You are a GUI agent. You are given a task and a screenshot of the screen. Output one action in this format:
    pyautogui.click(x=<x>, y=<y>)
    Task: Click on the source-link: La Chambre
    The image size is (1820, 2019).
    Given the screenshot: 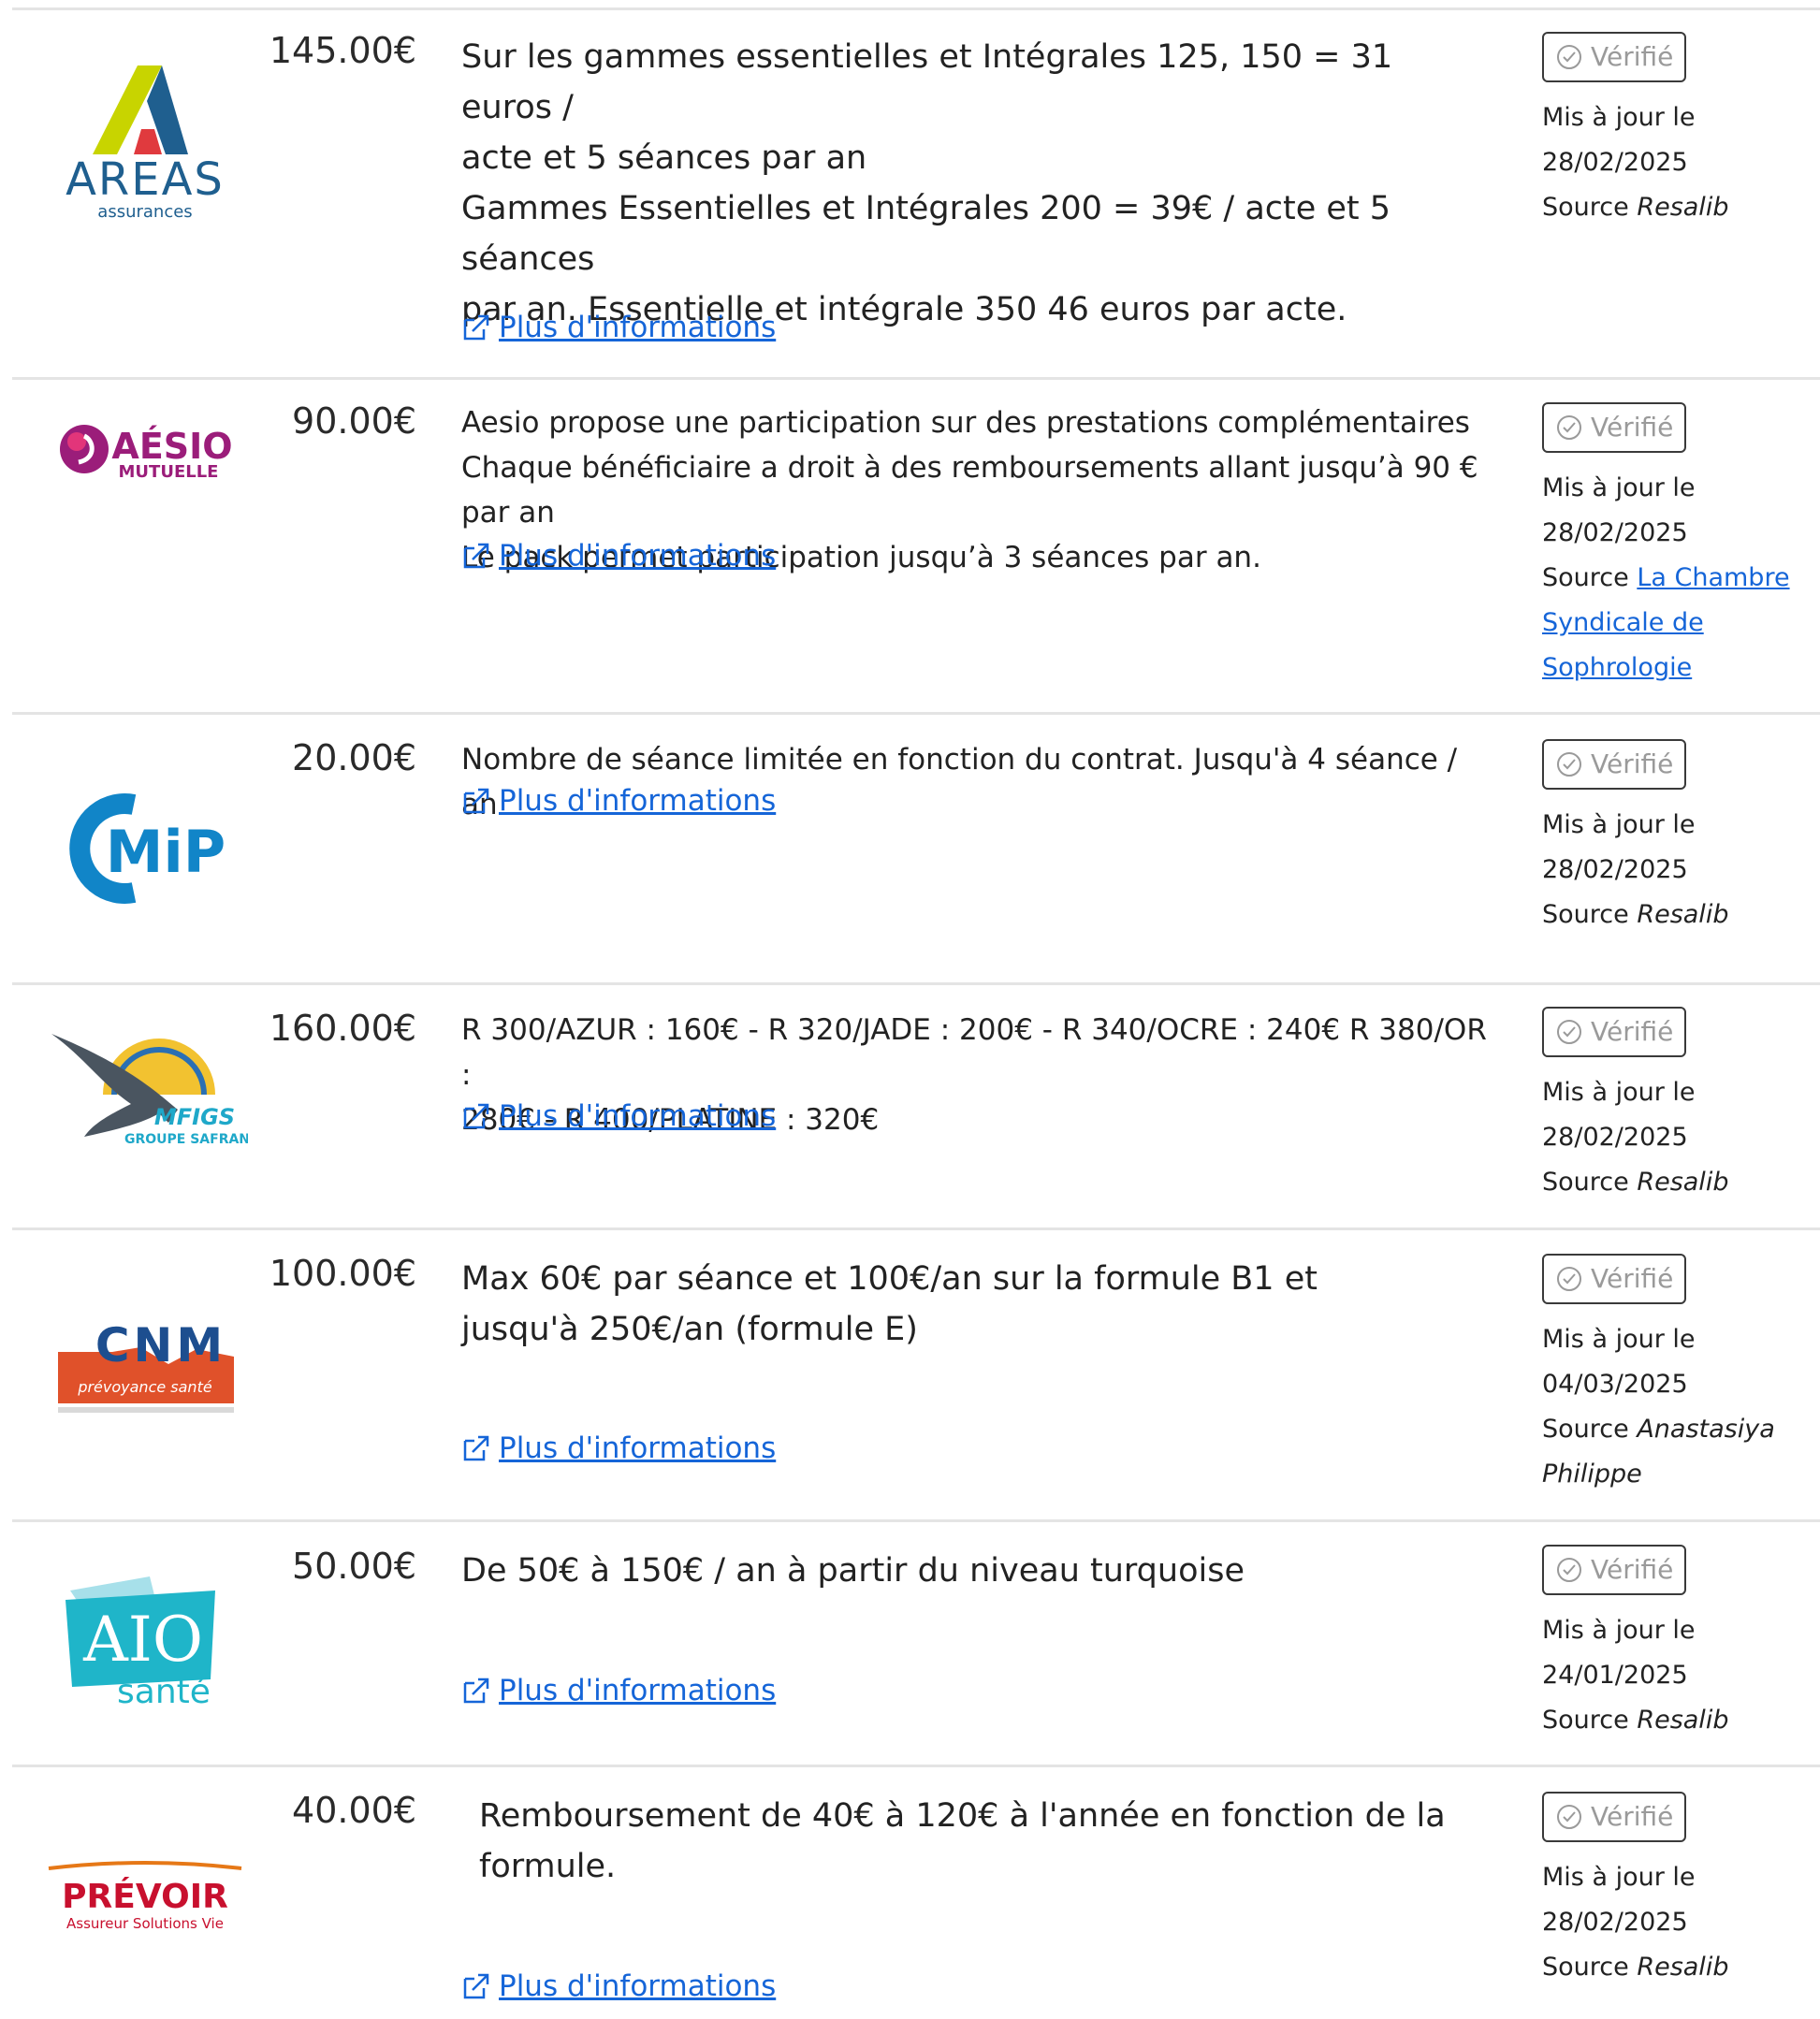 What is the action you would take?
    pyautogui.click(x=1713, y=577)
    